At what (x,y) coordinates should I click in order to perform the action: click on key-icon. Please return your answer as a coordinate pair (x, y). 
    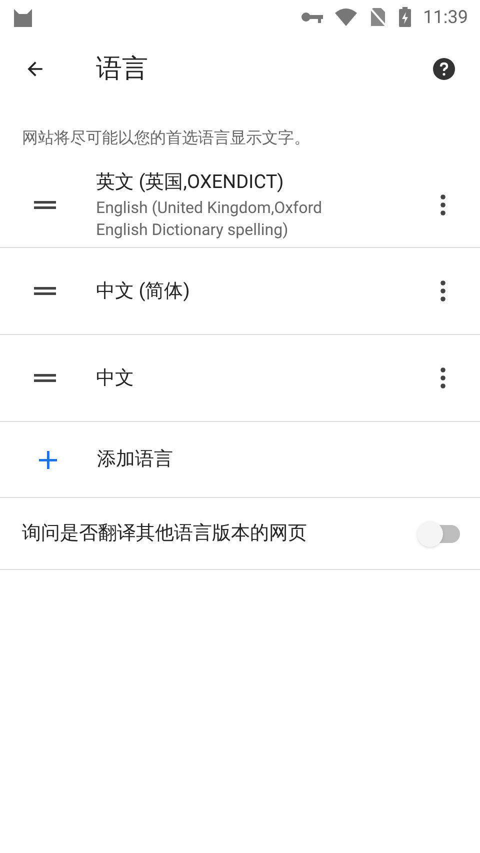
    Looking at the image, I should click on (312, 17).